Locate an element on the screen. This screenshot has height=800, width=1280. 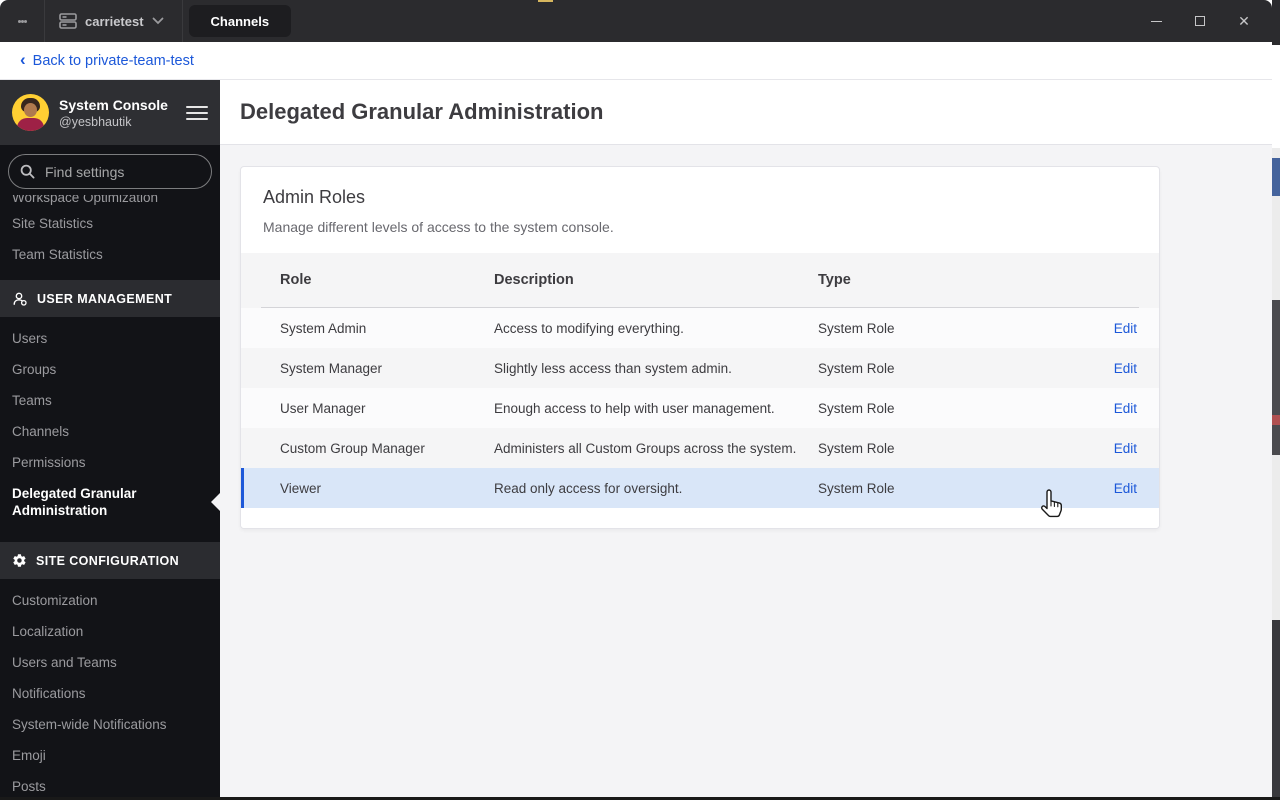
role-cell: Custom Group Manager is located at coordinates (352, 448).